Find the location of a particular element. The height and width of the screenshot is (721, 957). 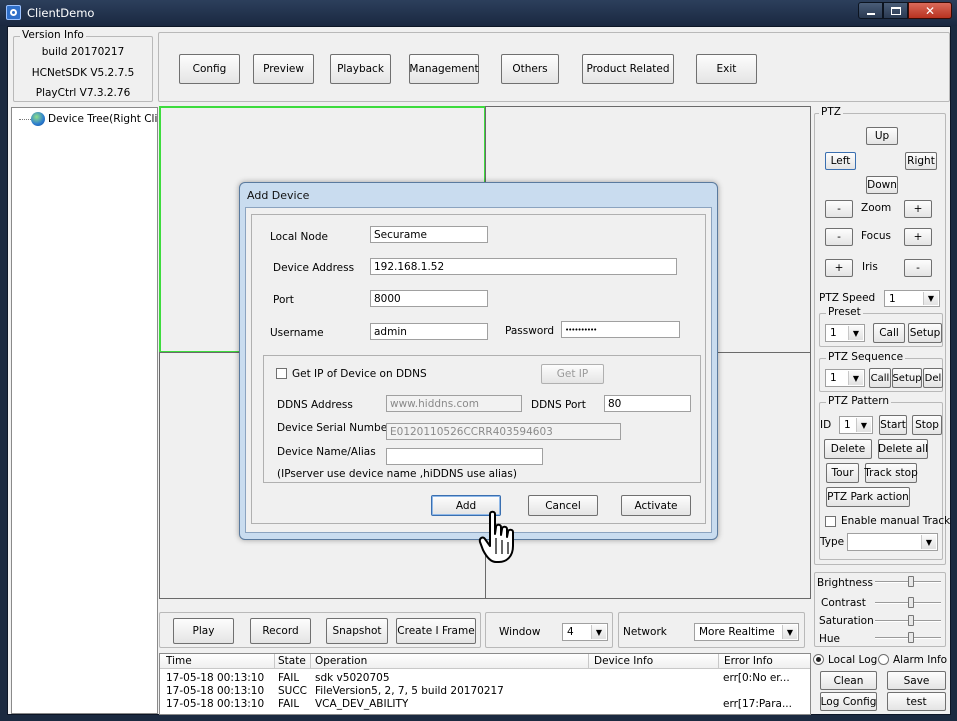

preset-select: 1 ▼ is located at coordinates (845, 333).